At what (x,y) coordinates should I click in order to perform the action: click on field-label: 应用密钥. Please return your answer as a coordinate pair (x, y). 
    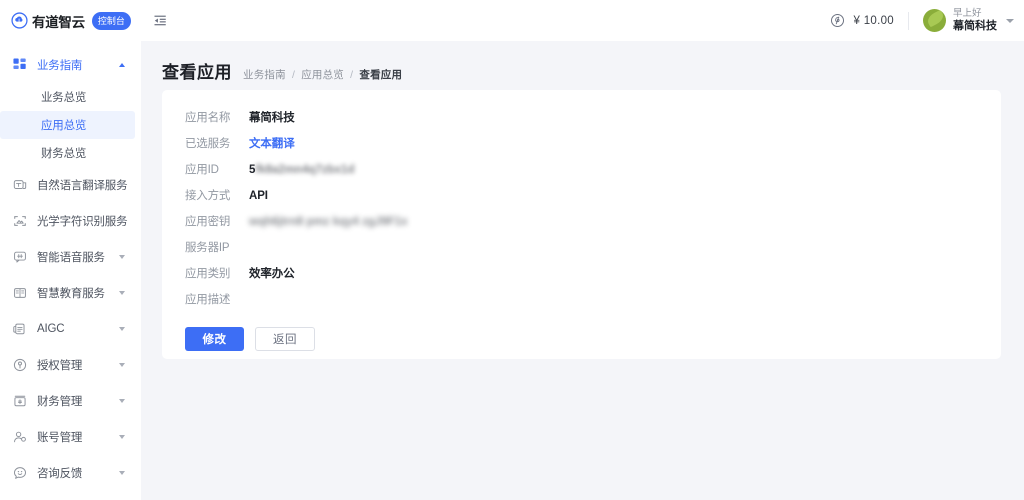
    Looking at the image, I should click on (208, 222).